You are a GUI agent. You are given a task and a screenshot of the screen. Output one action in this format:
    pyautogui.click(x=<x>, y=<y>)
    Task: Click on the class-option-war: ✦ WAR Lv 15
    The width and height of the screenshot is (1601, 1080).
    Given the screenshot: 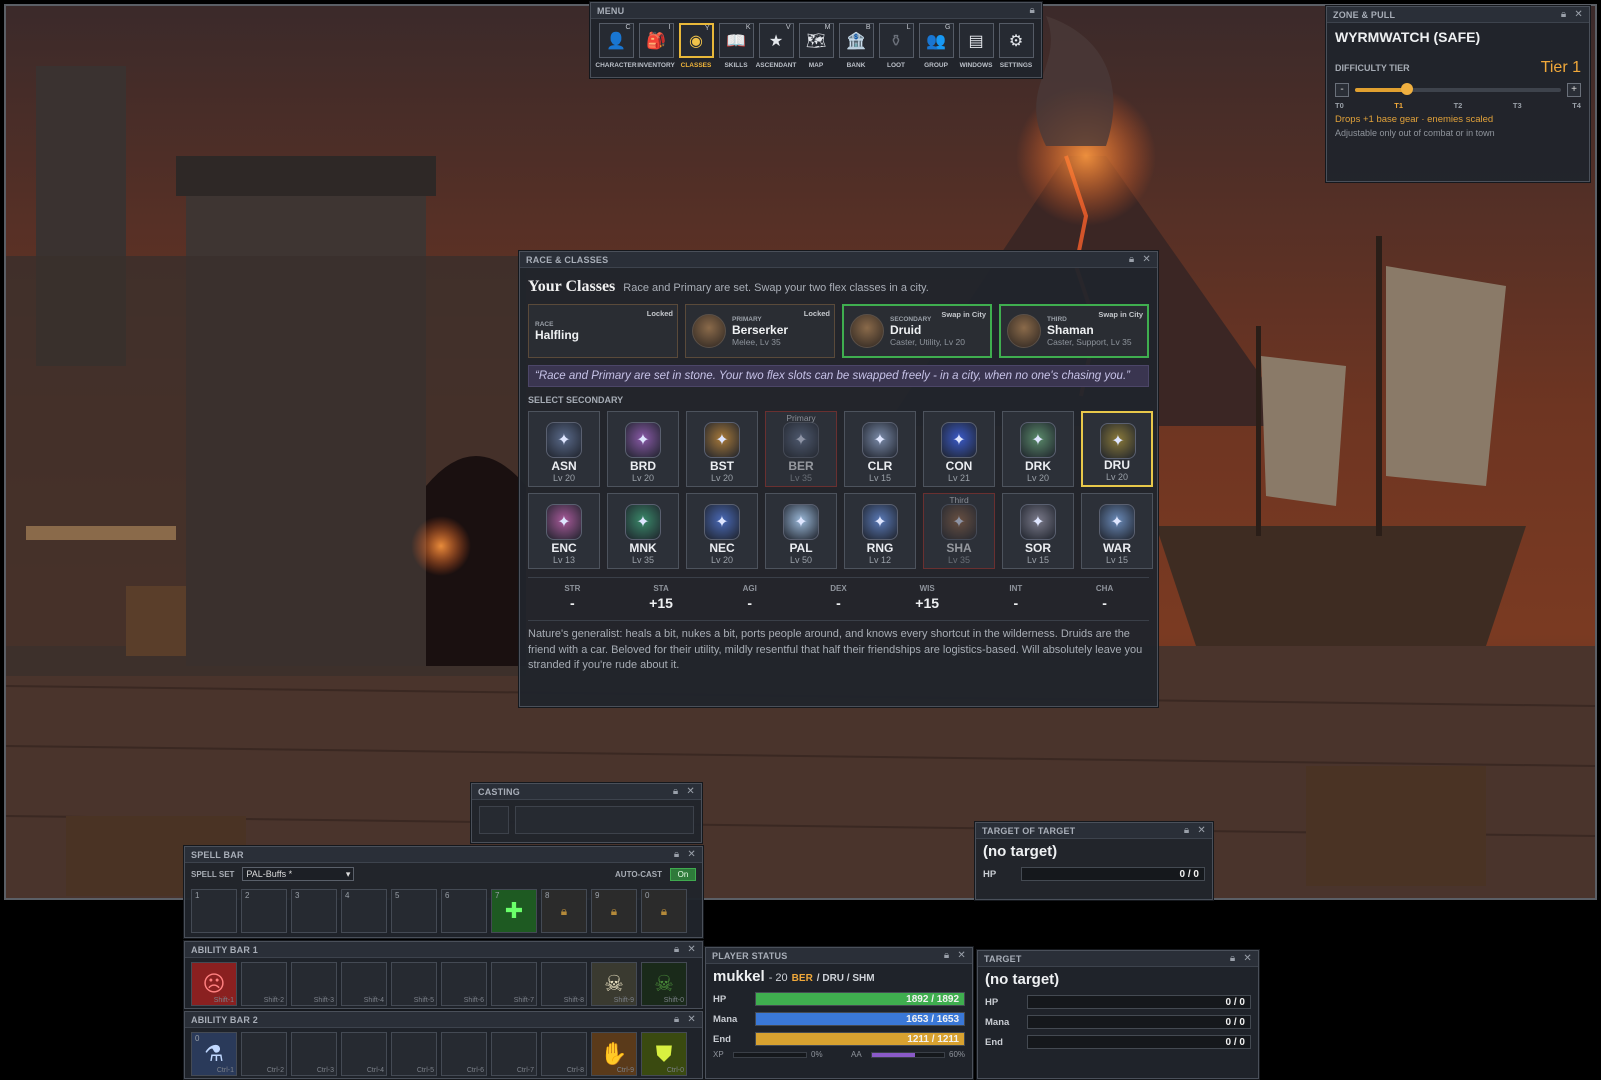 What is the action you would take?
    pyautogui.click(x=1117, y=531)
    